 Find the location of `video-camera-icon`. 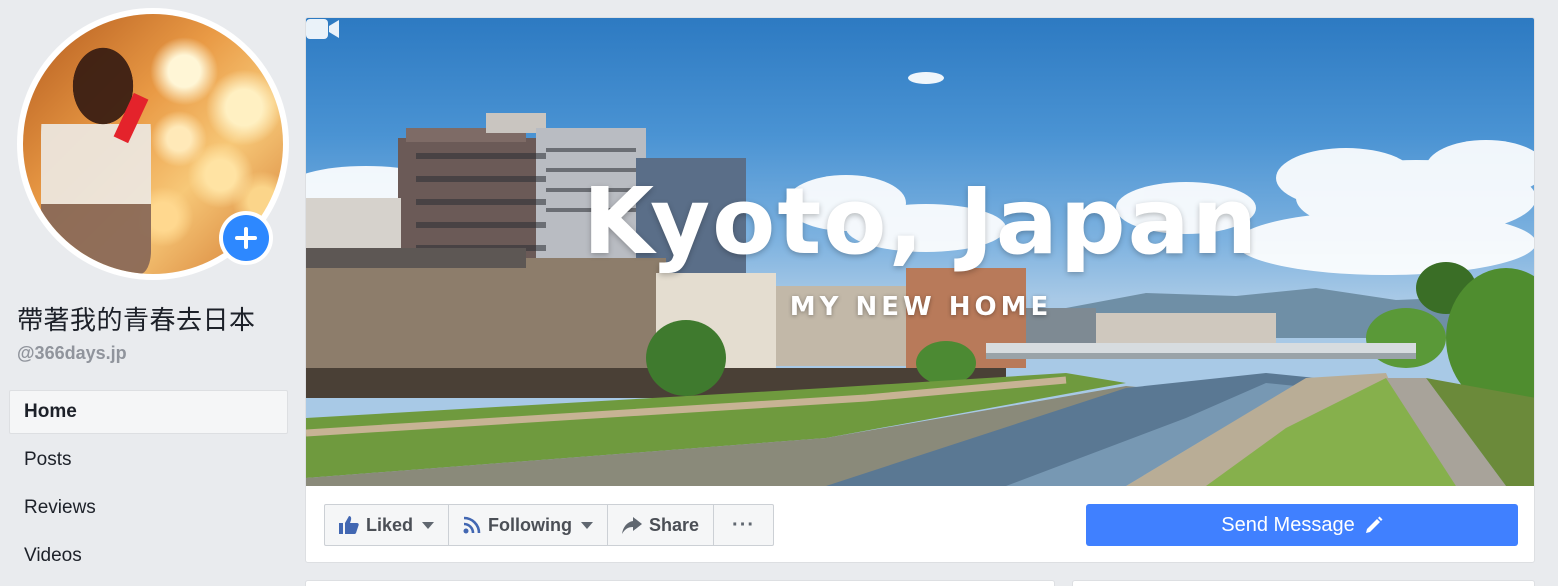

video-camera-icon is located at coordinates (322, 29).